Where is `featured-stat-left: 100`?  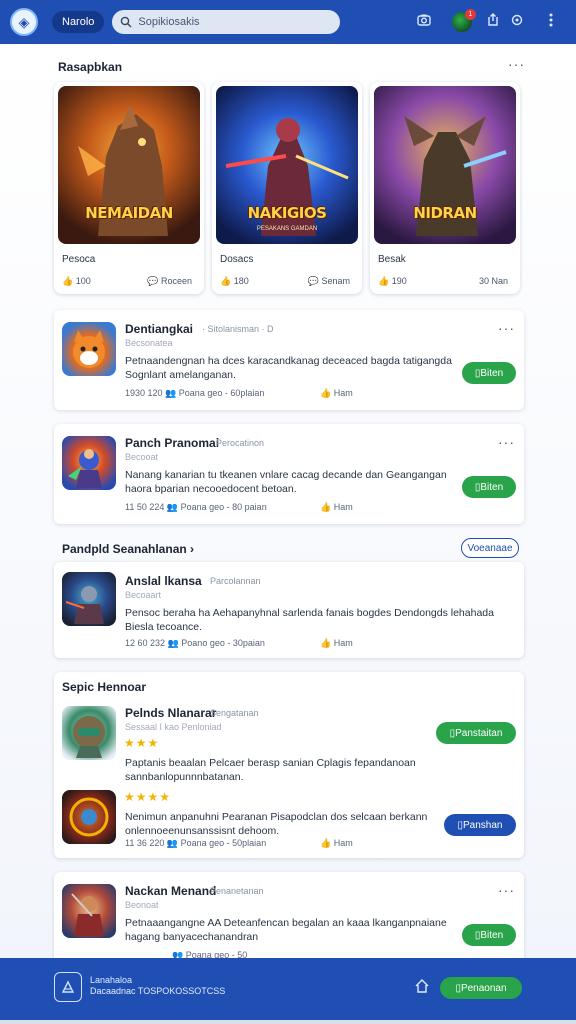
featured-stat-left: 100 is located at coordinates (83, 281).